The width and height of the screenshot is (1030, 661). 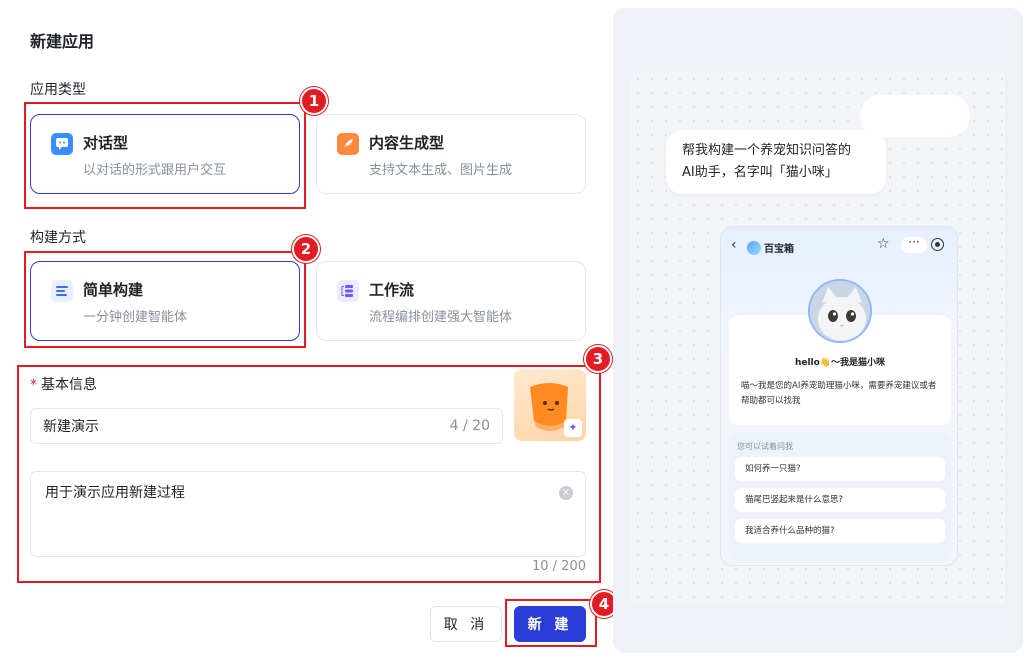 I want to click on user-prompt-line-1: 帮我构建一个养宠知识问答的, so click(x=767, y=150).